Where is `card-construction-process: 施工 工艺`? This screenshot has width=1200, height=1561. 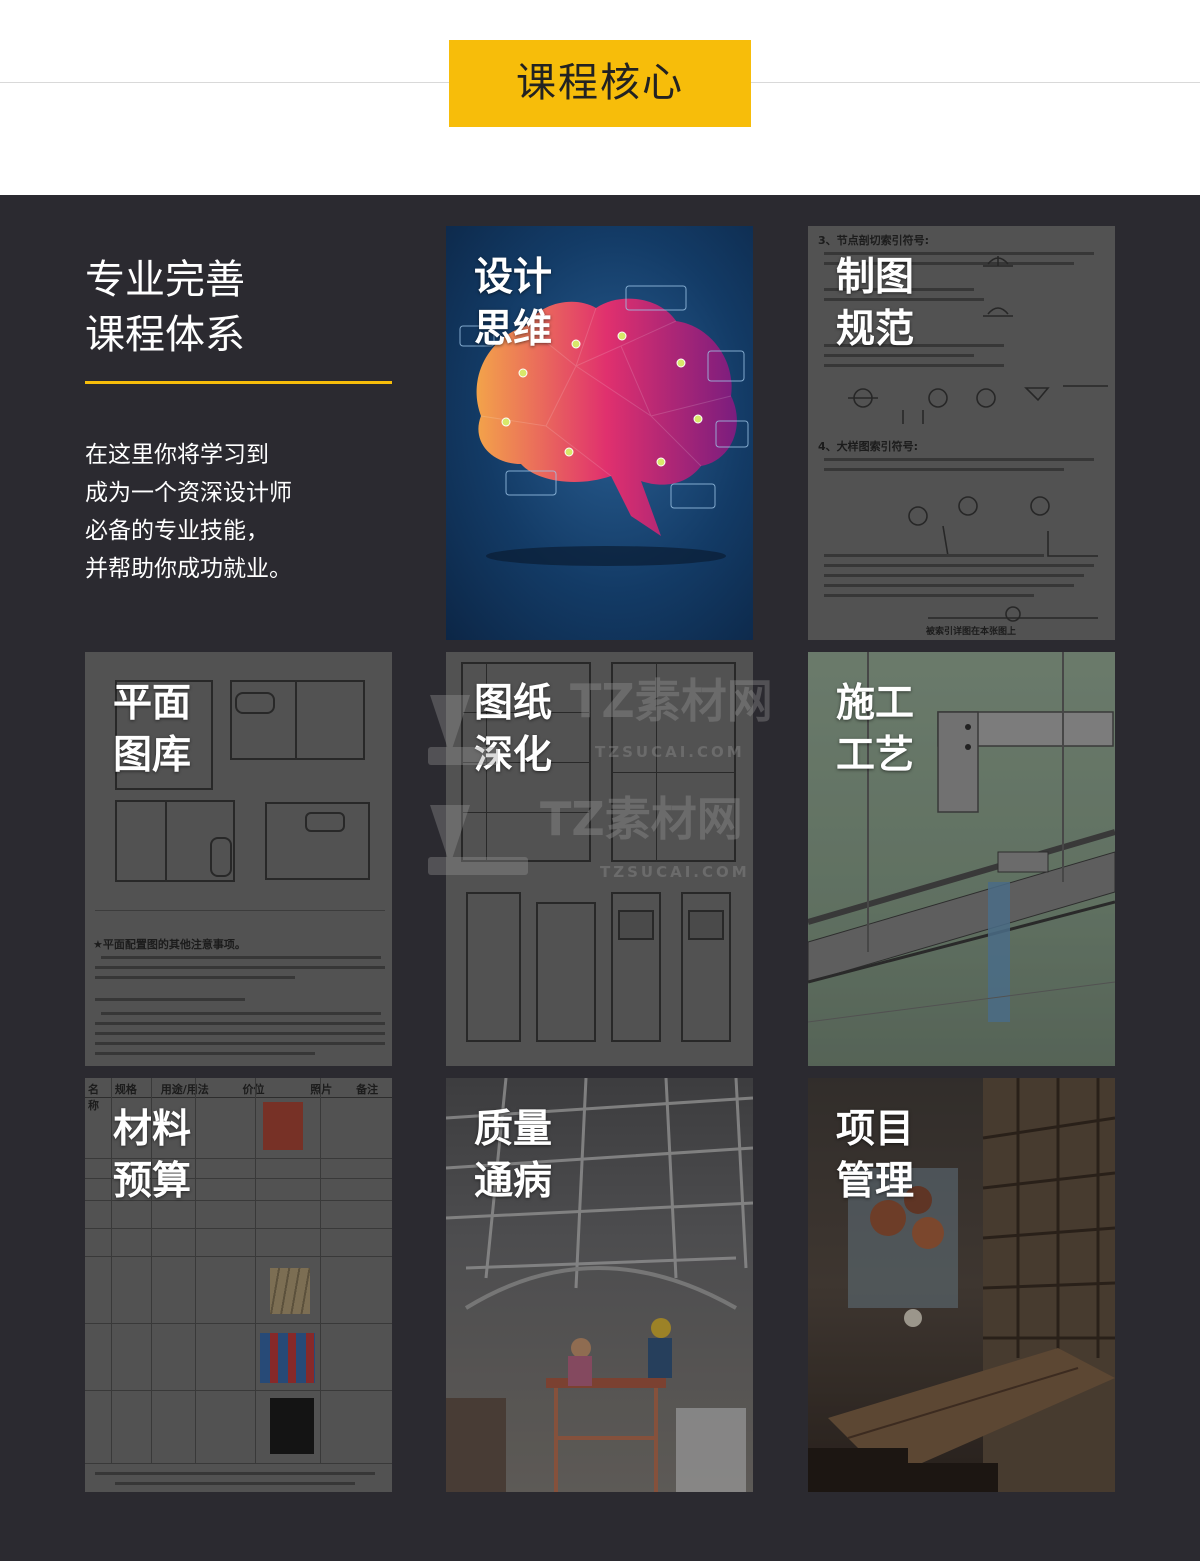
card-construction-process: 施工 工艺 is located at coordinates (961, 859).